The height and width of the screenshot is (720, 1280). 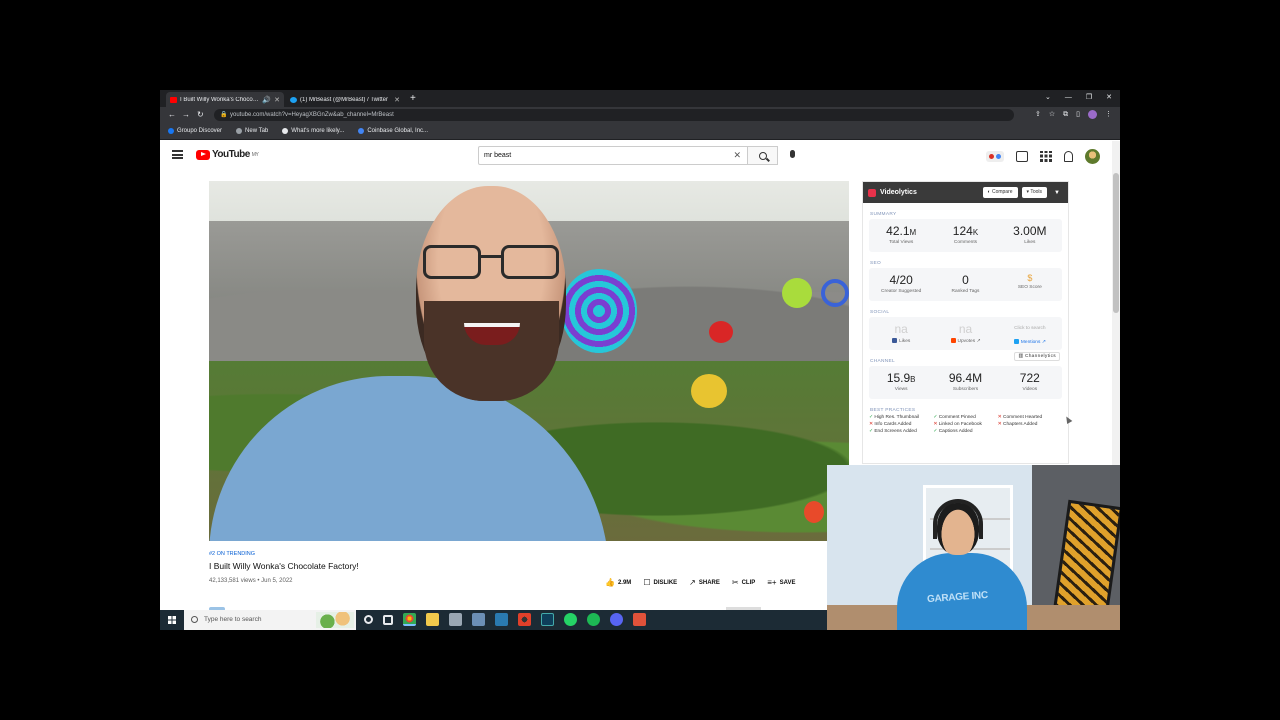 What do you see at coordinates (1092, 114) in the screenshot?
I see `profile-avatar-icon` at bounding box center [1092, 114].